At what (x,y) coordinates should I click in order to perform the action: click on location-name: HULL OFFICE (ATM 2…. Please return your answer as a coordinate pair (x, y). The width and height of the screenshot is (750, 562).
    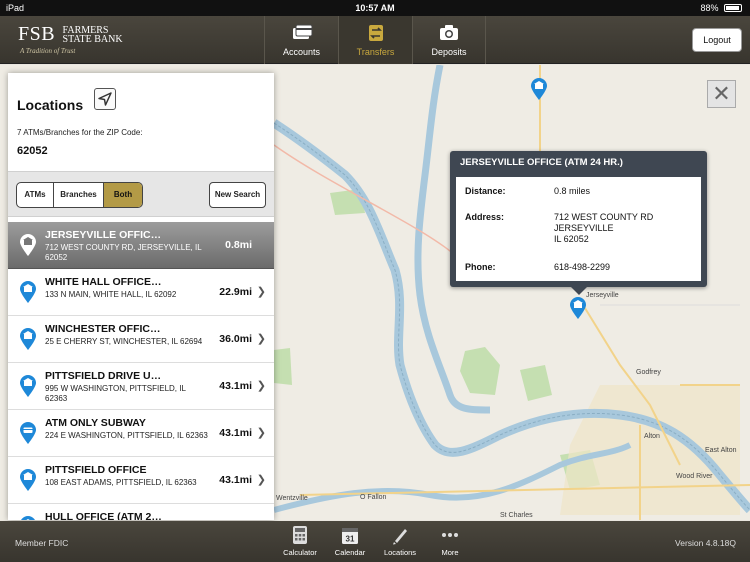
    Looking at the image, I should click on (103, 515).